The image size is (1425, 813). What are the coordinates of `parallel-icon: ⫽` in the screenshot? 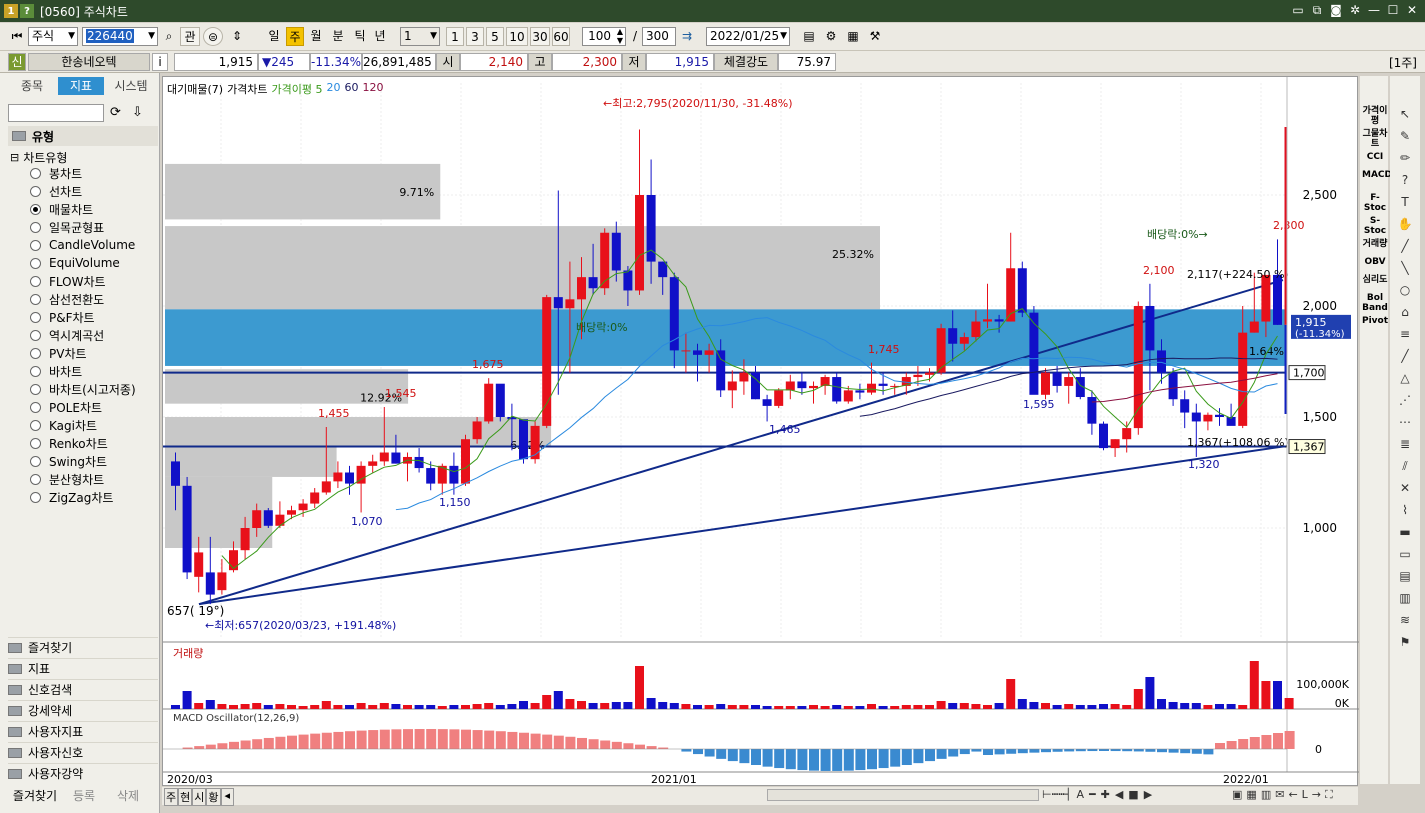 It's located at (1405, 466).